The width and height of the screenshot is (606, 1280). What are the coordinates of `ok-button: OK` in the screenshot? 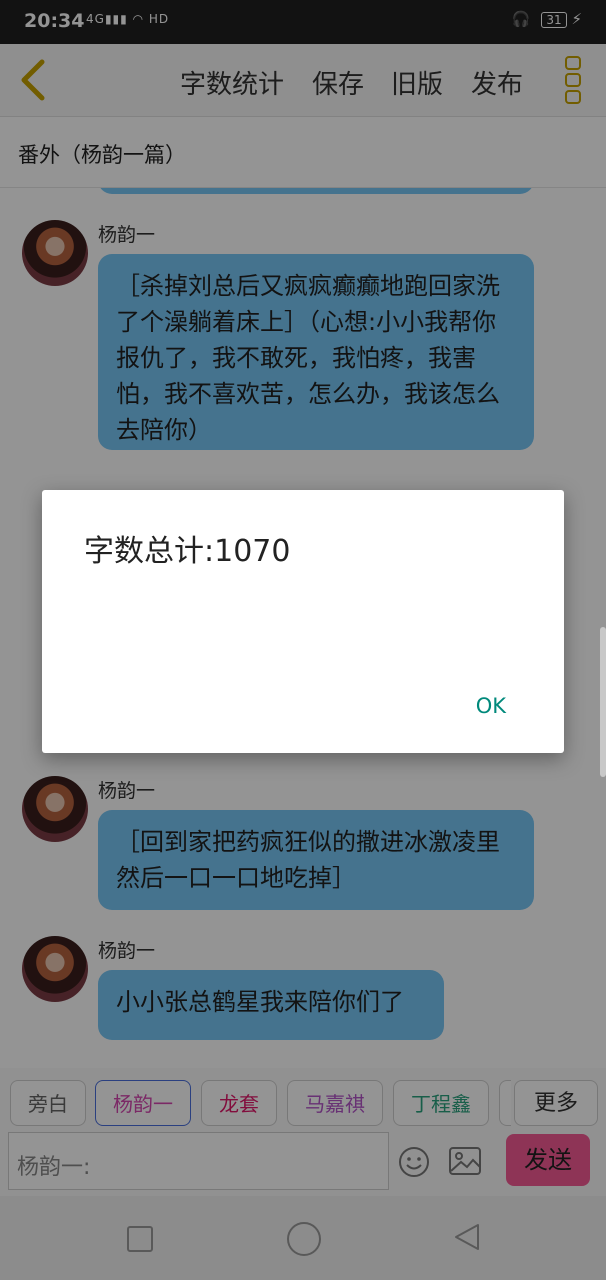 It's located at (491, 706).